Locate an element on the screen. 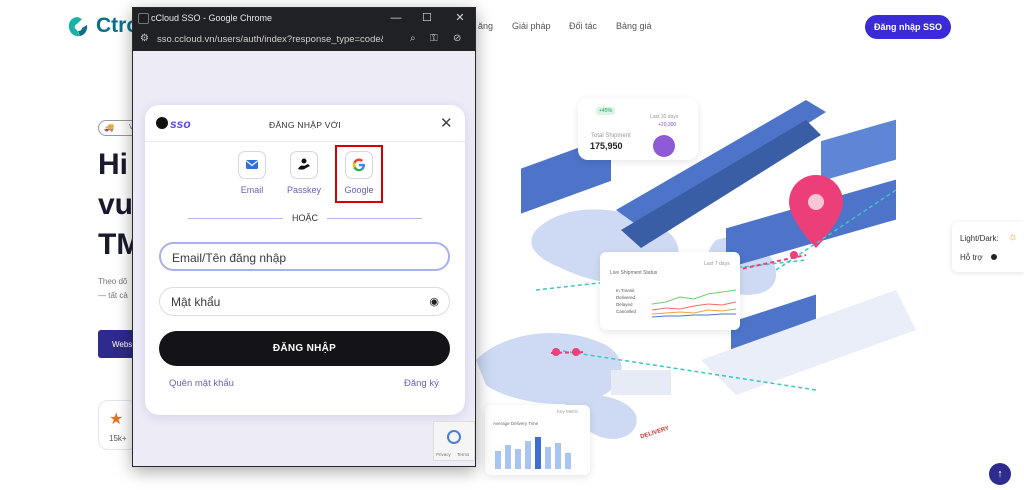 This screenshot has width=1024, height=490. legend-delayed: Delayed is located at coordinates (624, 304).